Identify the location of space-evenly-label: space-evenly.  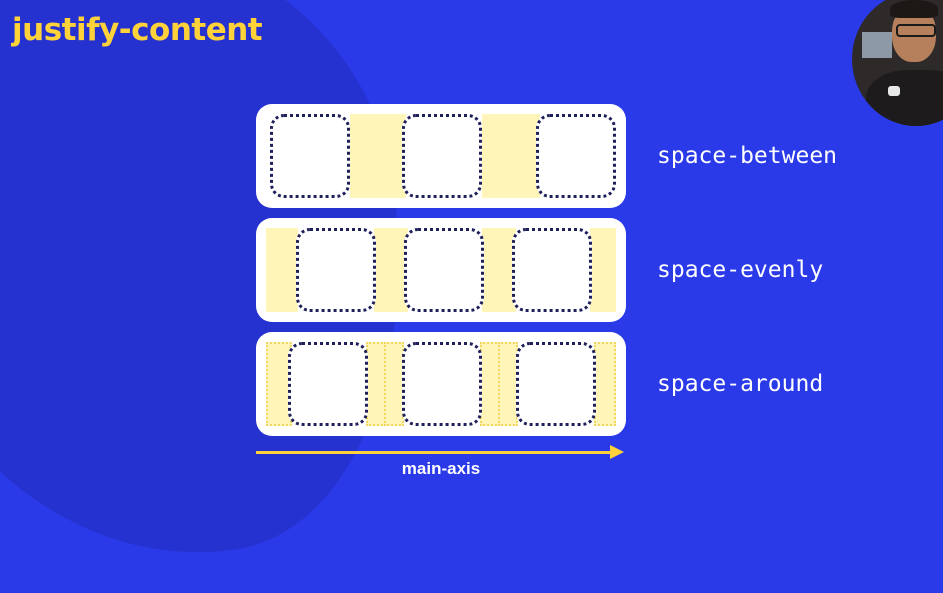
(740, 270).